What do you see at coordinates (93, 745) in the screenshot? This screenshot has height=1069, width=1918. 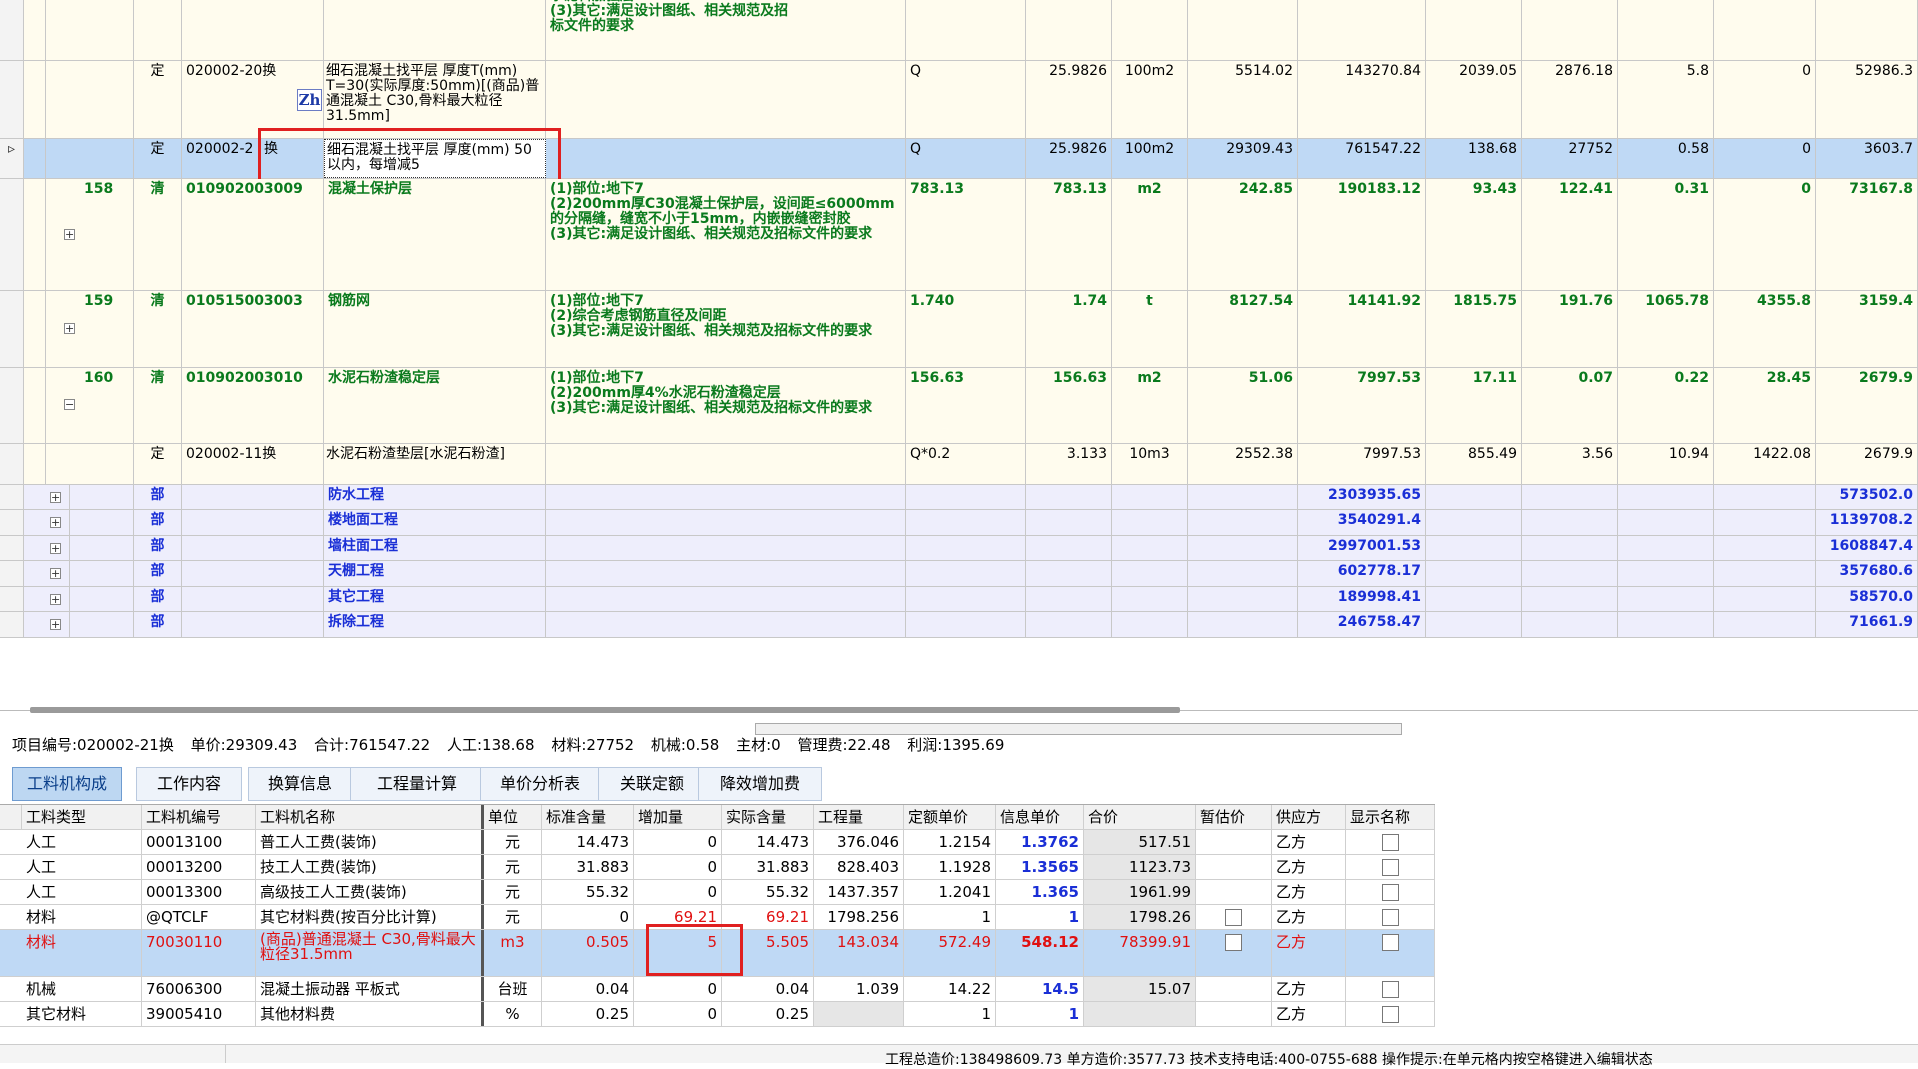 I see `summary-code: 项目编号:020002-21换` at bounding box center [93, 745].